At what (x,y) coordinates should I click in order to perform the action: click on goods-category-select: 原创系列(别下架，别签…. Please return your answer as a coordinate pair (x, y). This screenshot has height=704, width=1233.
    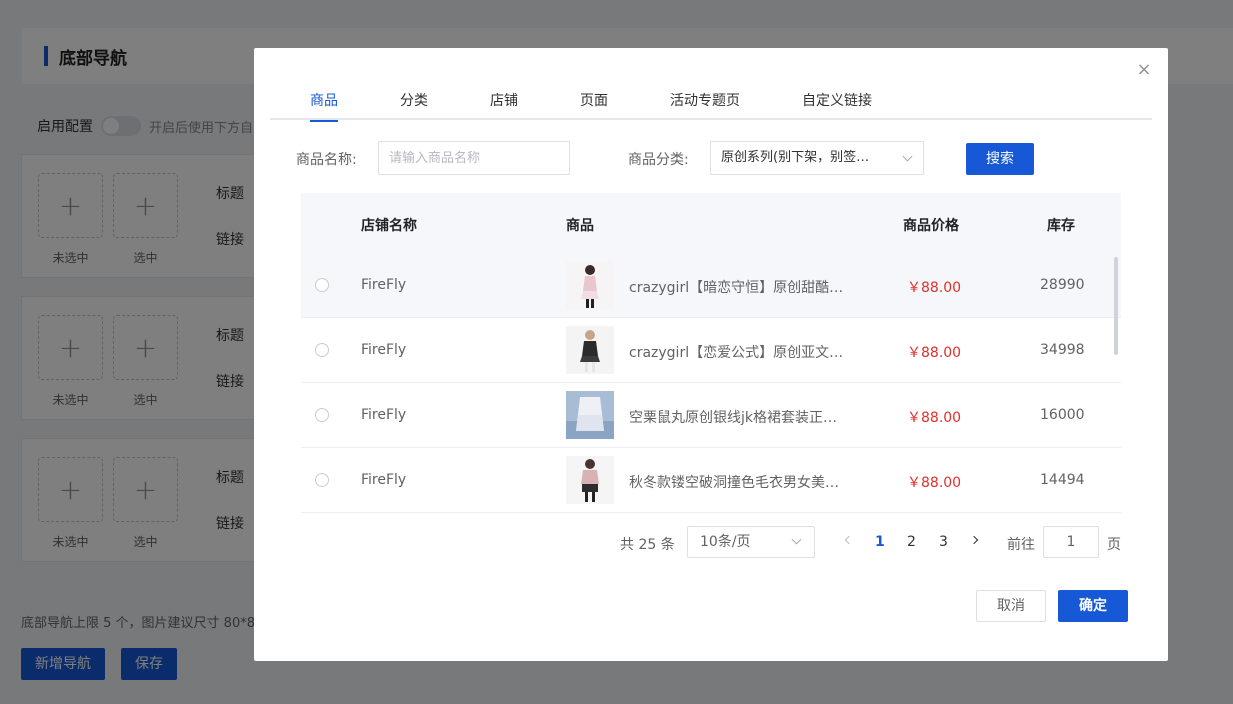
    Looking at the image, I should click on (817, 158).